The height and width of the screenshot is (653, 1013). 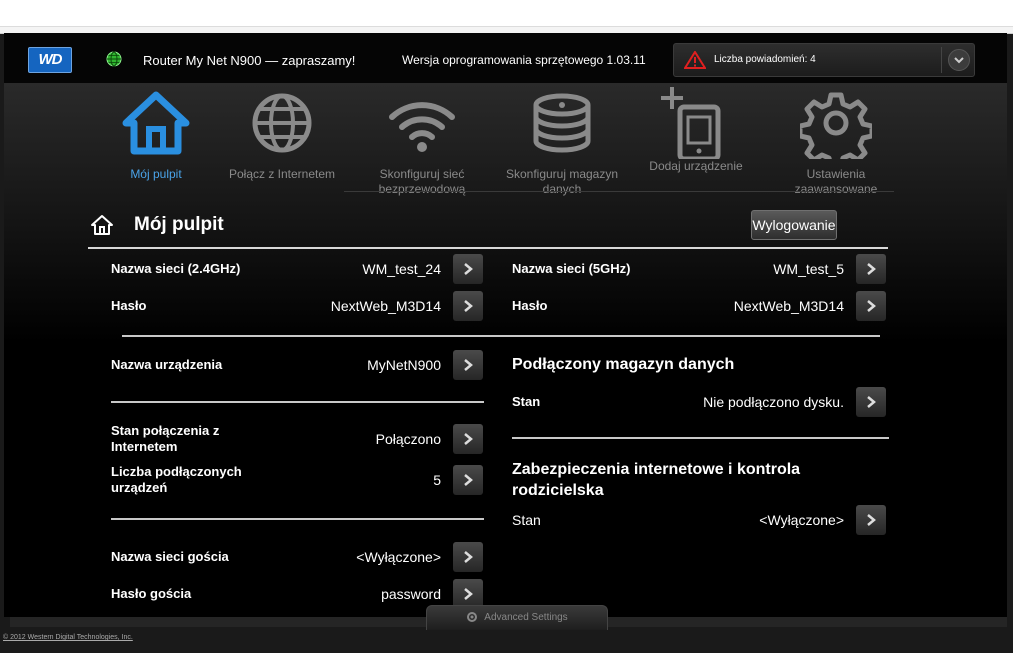 I want to click on network-24-row: Nazwa sieci (2.4GHz) WM_test_24, so click(x=297, y=269).